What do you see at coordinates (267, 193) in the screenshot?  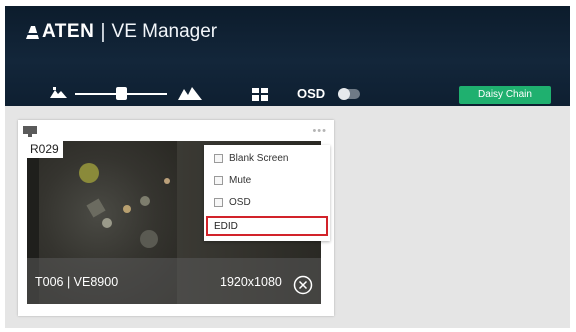 I see `context-menu: Blank Screen Mute OSD EDID` at bounding box center [267, 193].